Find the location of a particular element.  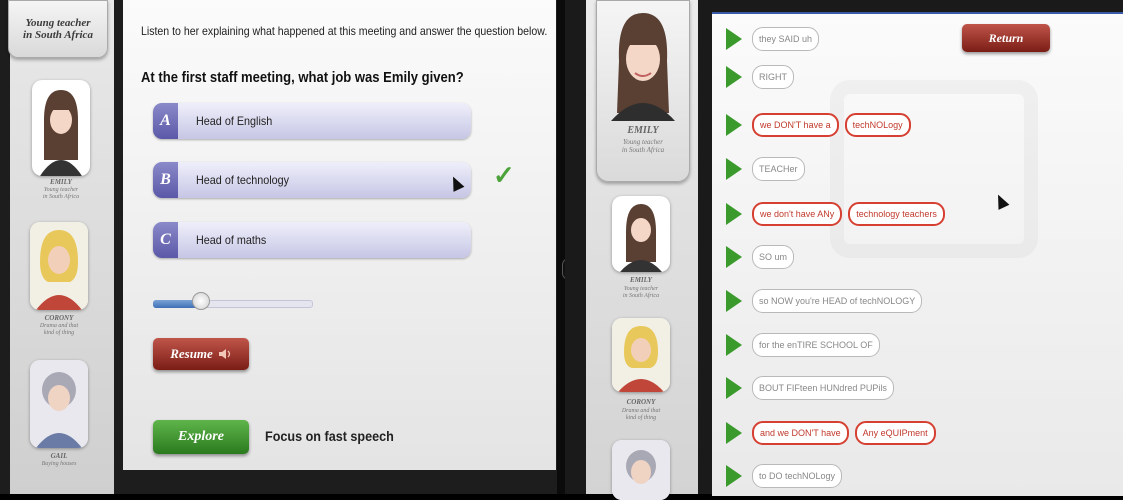

speaker-icon is located at coordinates (224, 354).